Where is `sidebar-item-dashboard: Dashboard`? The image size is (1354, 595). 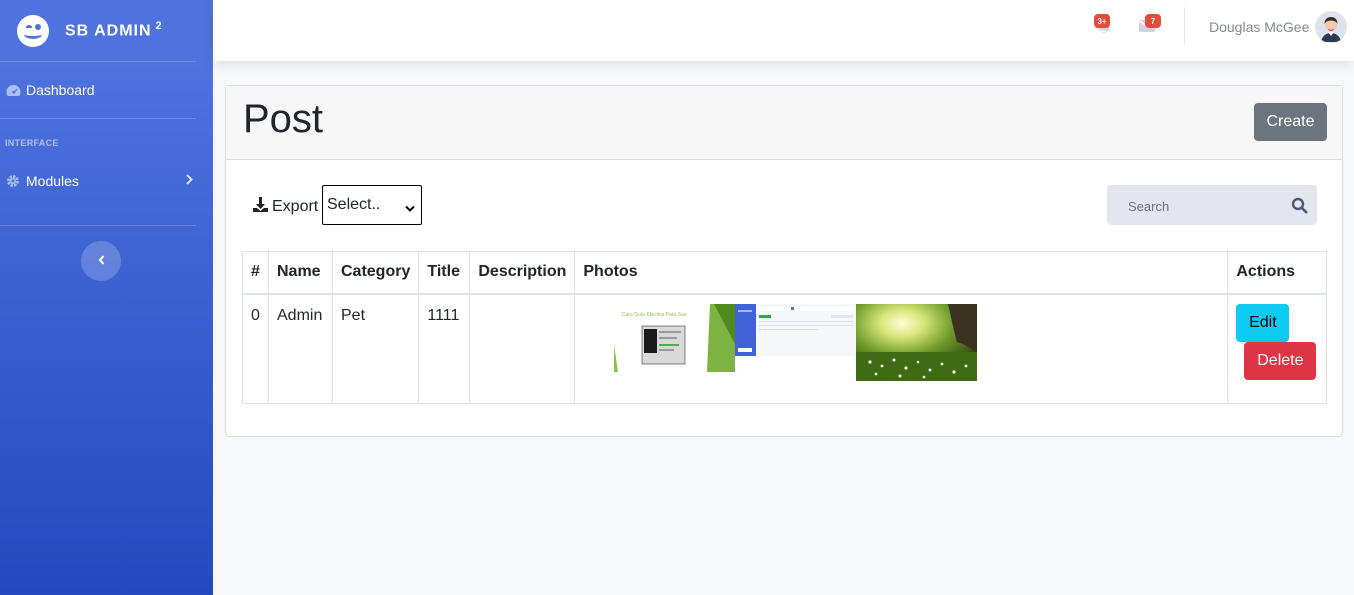 sidebar-item-dashboard: Dashboard is located at coordinates (106, 90).